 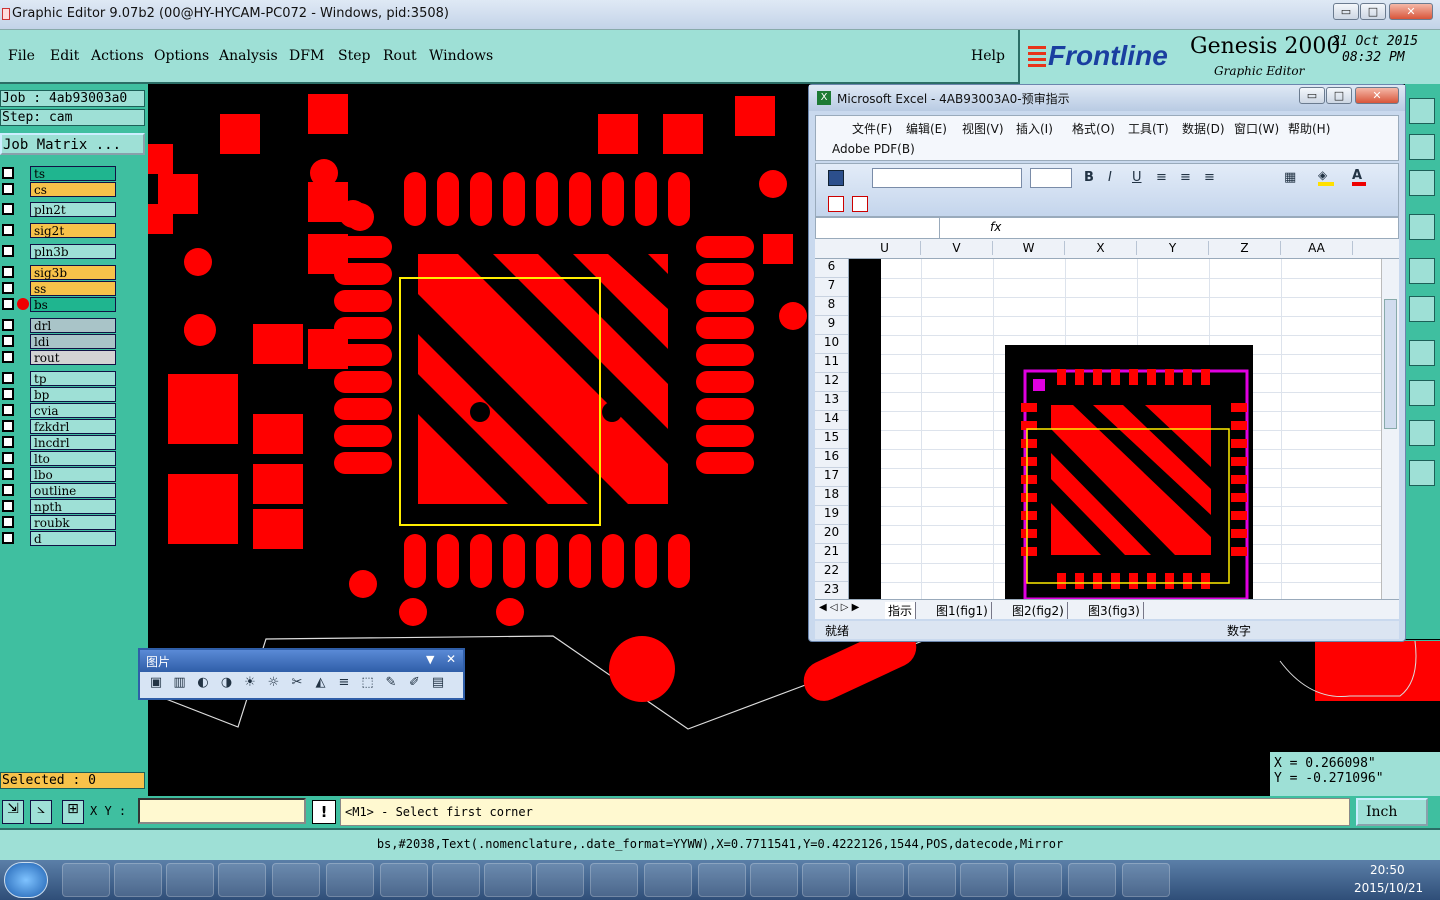 I want to click on layer-row-pln3b: pln3b, so click(x=59, y=251).